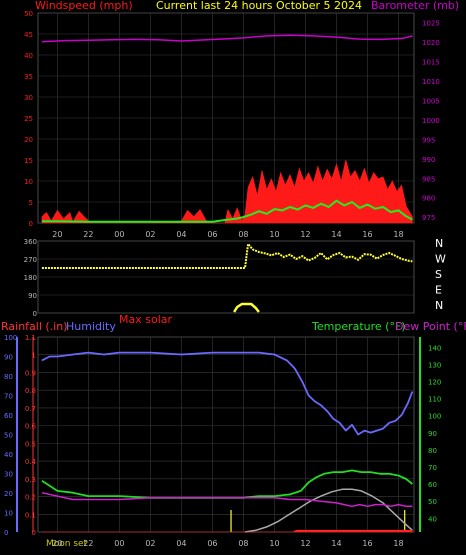 Image resolution: width=466 pixels, height=555 pixels. I want to click on humidity-tick-label: 50, so click(8, 436).